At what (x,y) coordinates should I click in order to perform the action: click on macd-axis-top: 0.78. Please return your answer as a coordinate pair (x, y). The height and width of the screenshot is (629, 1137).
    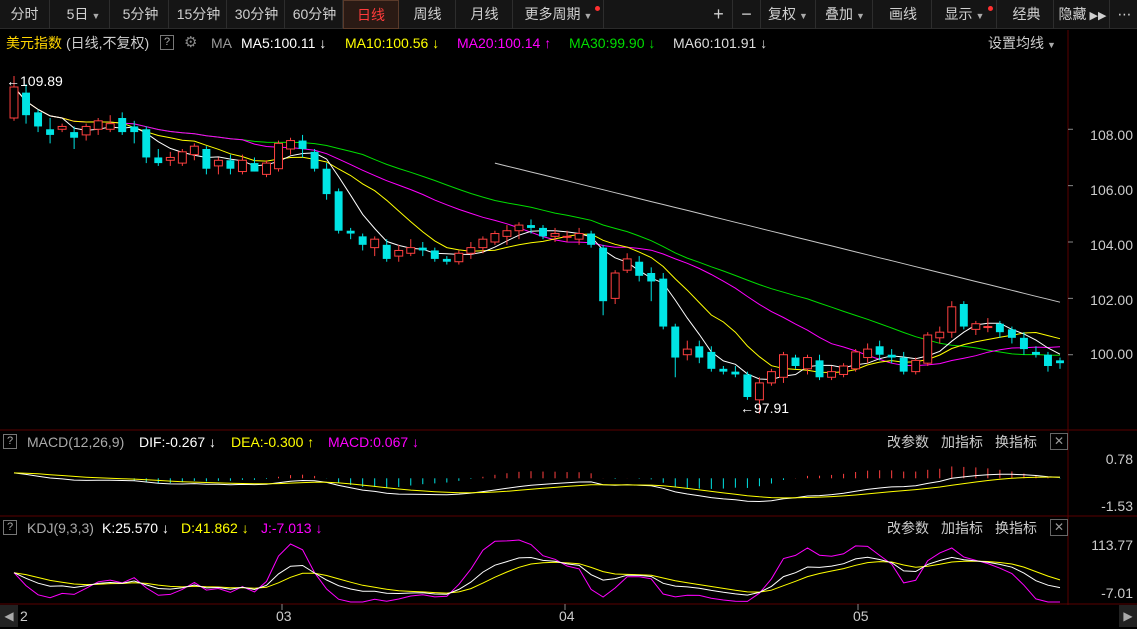
    Looking at the image, I should click on (1119, 459).